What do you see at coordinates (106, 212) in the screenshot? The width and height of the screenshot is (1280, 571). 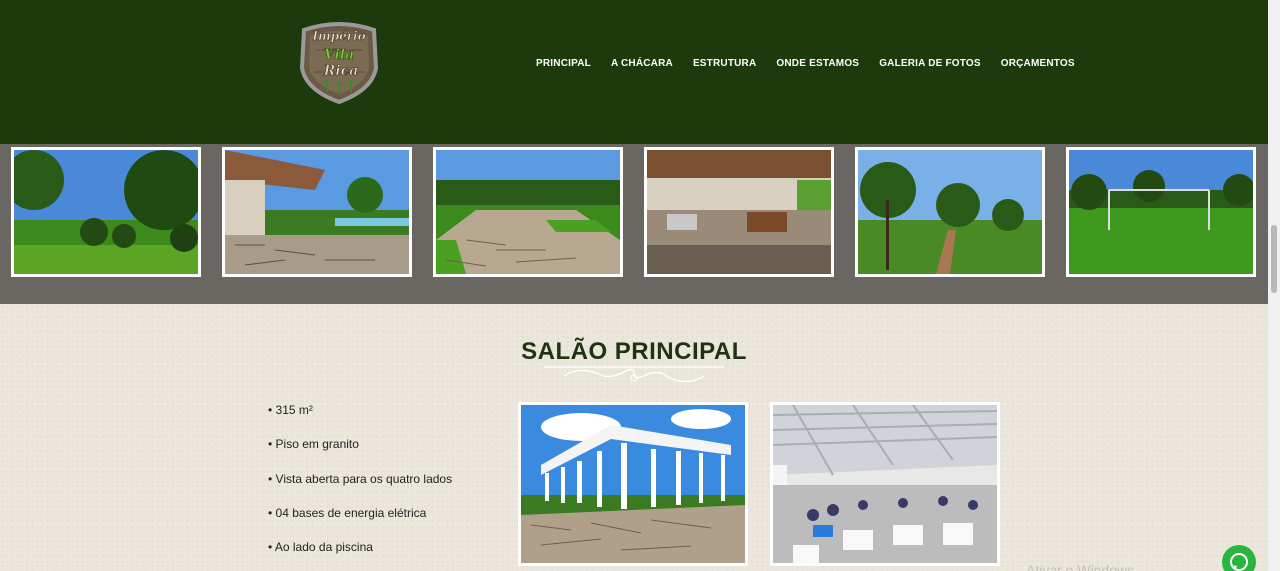 I see `gallery-photo-trees-lawn` at bounding box center [106, 212].